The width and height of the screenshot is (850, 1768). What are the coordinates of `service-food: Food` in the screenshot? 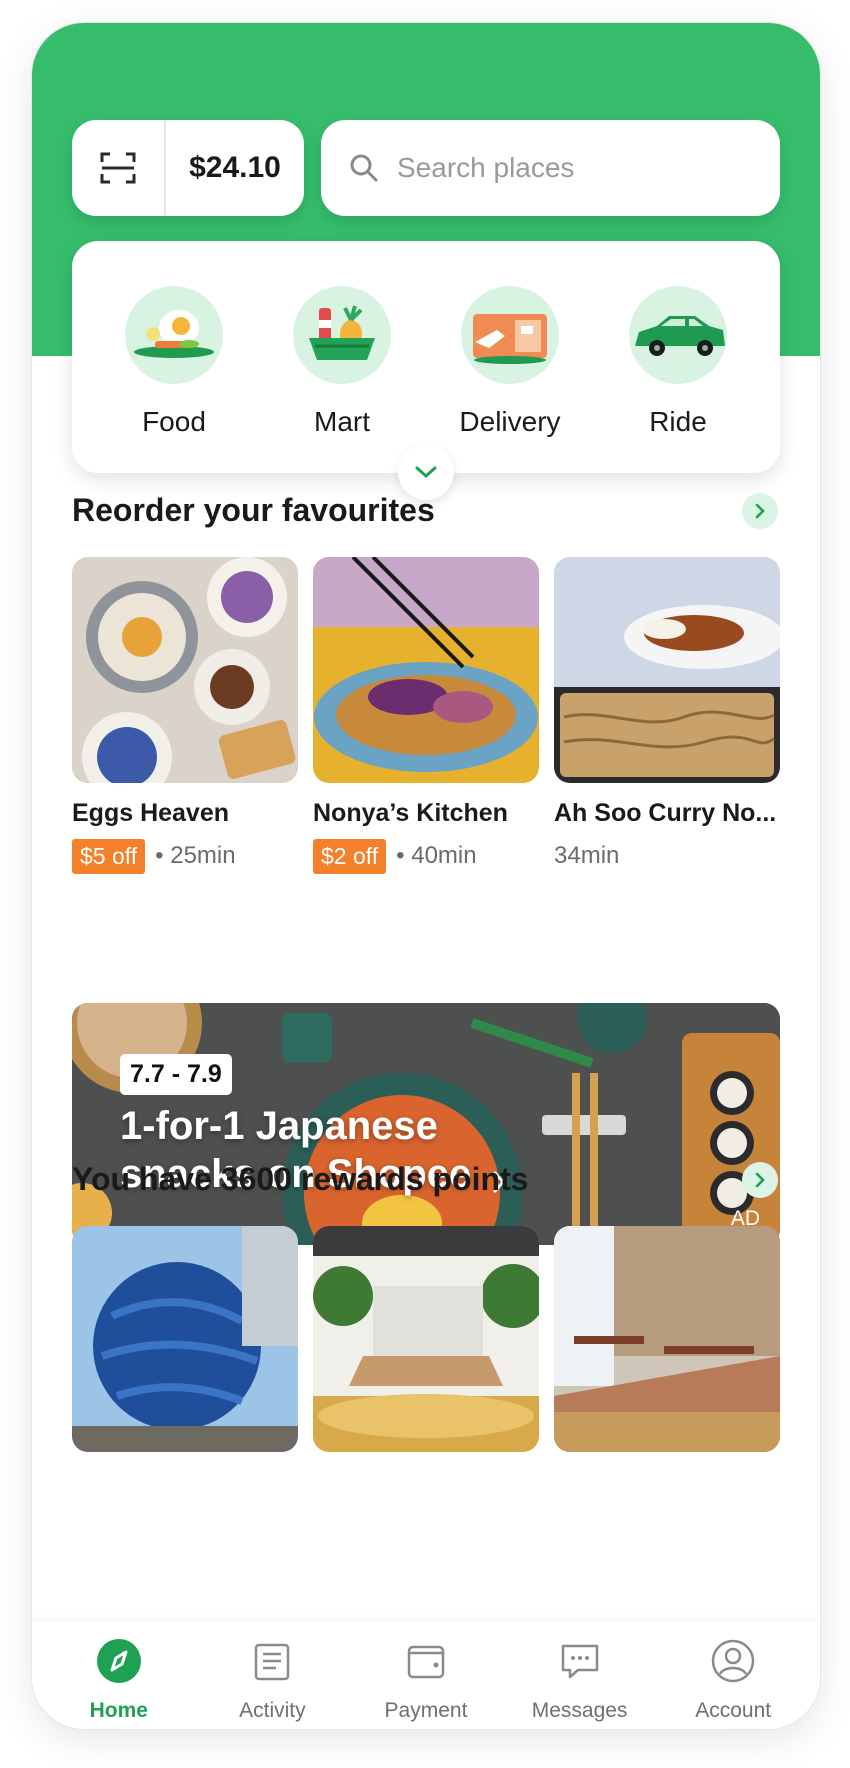 It's located at (174, 357).